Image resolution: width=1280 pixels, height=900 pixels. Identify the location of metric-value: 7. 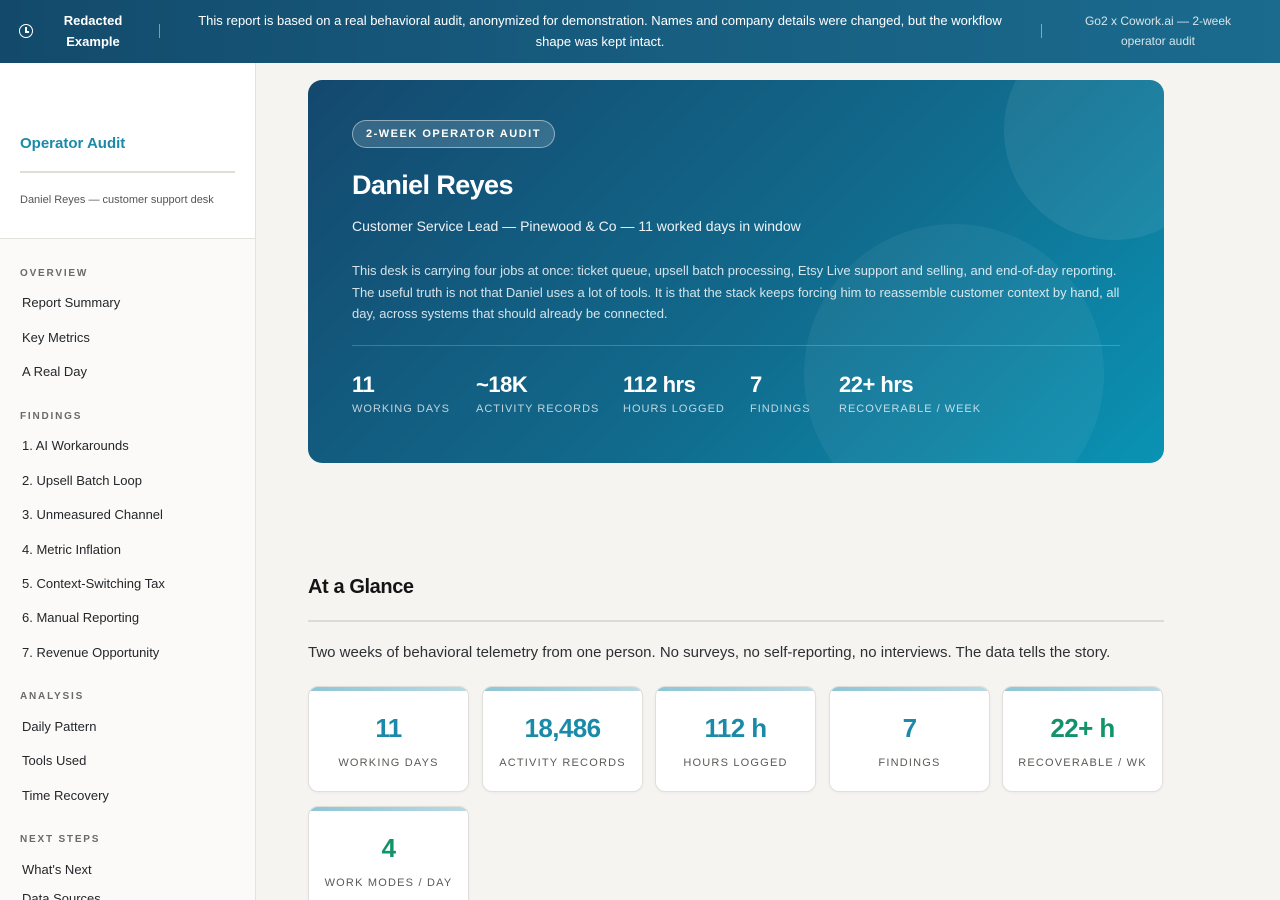
(909, 728).